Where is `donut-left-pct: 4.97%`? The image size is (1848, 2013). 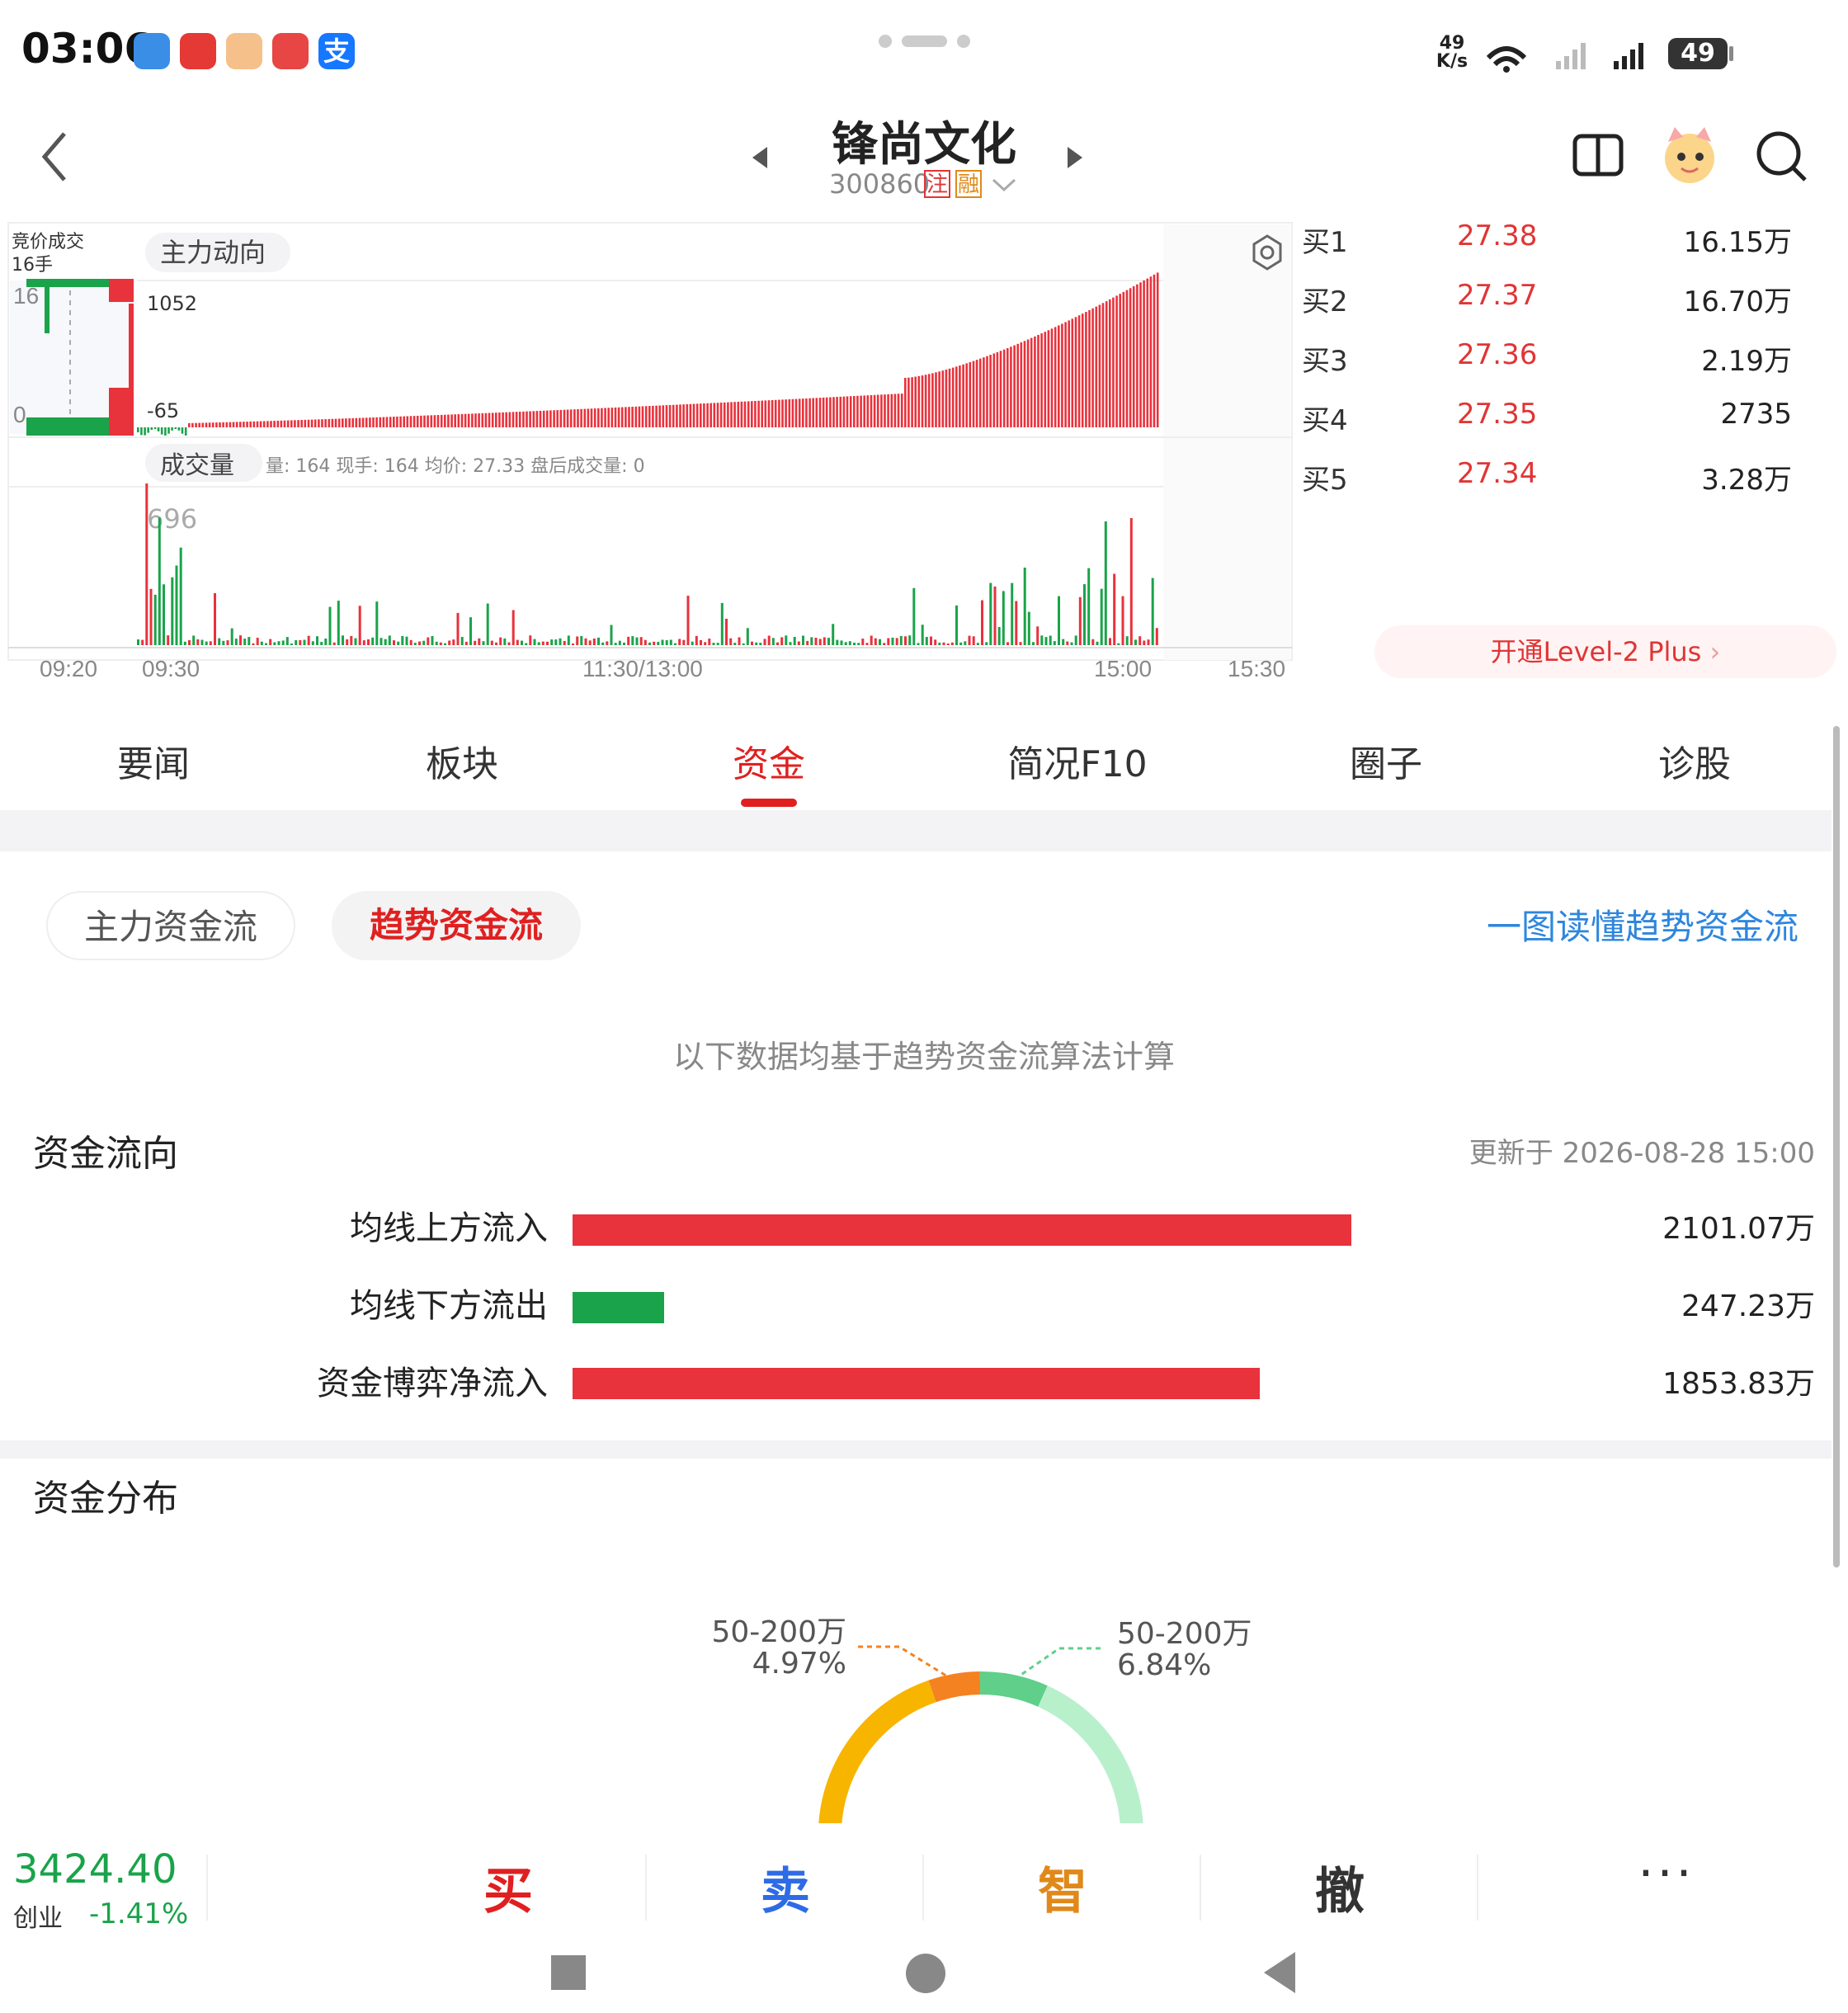
donut-left-pct: 4.97% is located at coordinates (799, 1664).